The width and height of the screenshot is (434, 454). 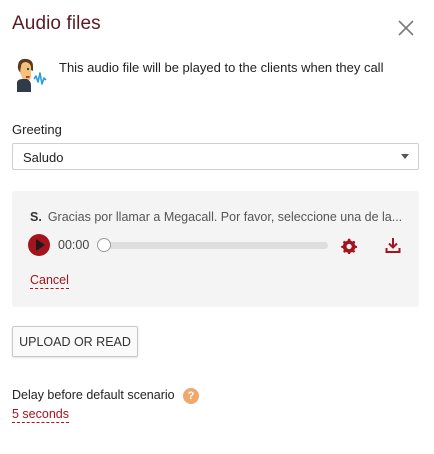 I want to click on panel-title: Audio files, so click(x=56, y=23).